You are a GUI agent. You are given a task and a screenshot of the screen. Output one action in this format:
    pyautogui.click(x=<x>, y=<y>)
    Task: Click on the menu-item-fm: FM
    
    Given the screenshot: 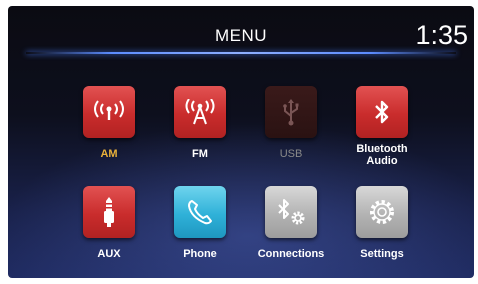 What is the action you would take?
    pyautogui.click(x=200, y=134)
    